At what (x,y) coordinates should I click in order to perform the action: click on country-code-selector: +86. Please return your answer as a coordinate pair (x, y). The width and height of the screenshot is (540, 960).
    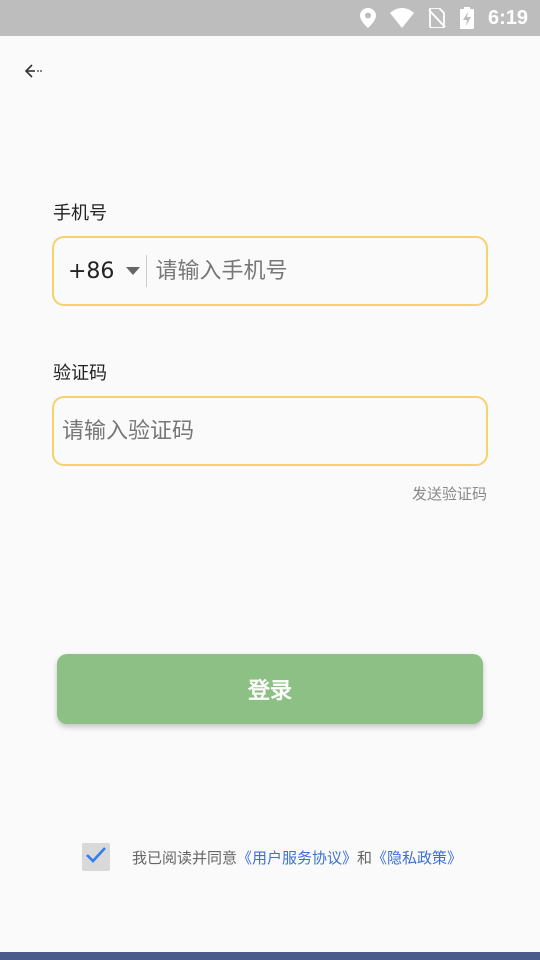
    Looking at the image, I should click on (97, 271).